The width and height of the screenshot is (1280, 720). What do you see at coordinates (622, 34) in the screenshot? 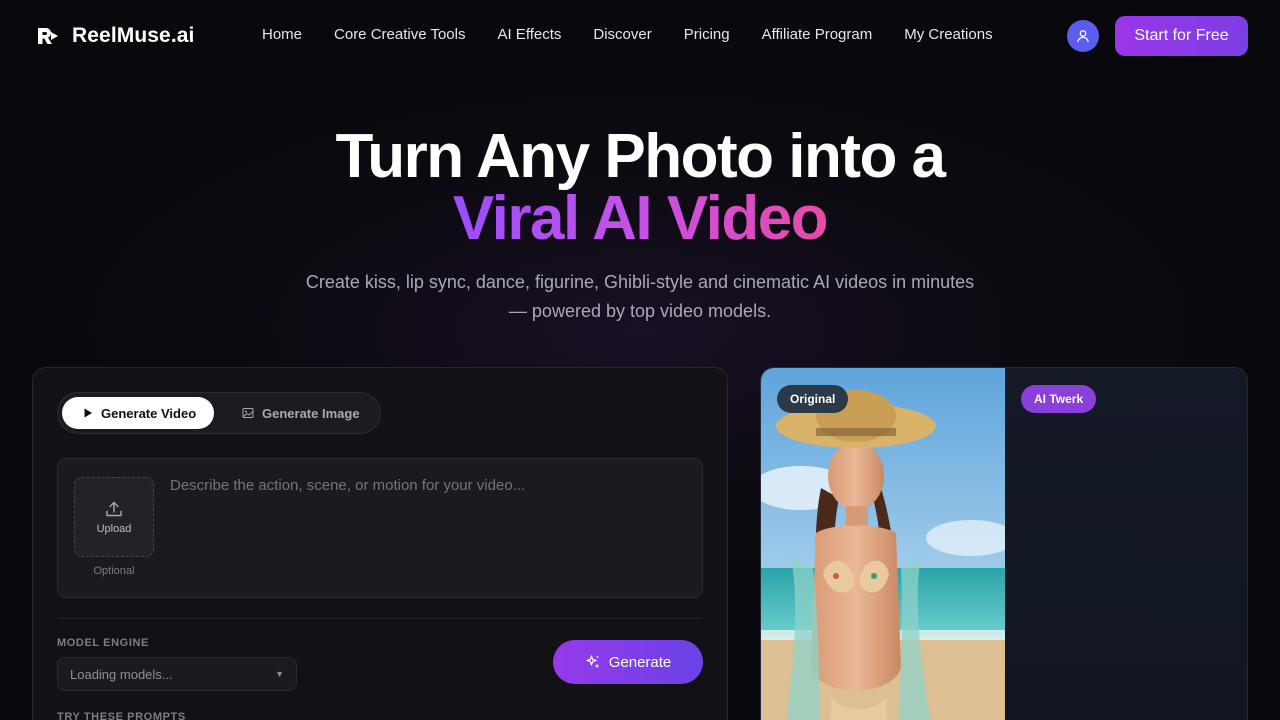
I see `nav-discover: Discover` at bounding box center [622, 34].